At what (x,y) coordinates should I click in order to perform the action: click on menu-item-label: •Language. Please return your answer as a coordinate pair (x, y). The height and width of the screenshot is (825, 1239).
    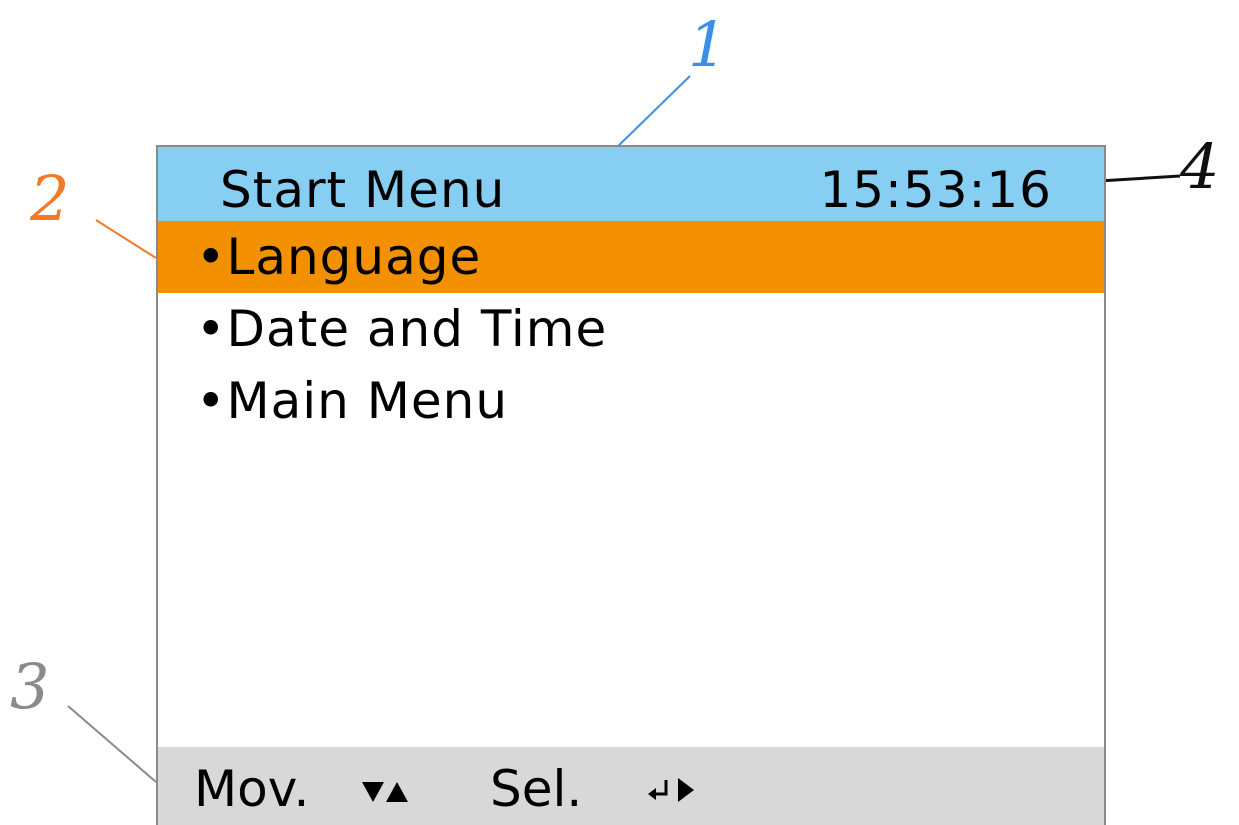
    Looking at the image, I should click on (339, 257).